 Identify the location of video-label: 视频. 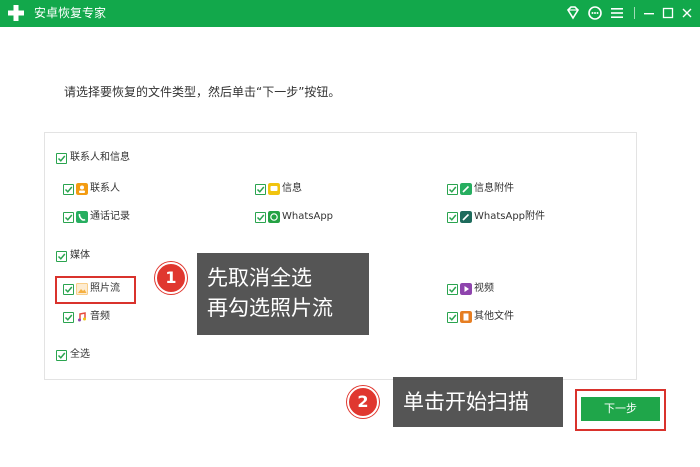
(484, 288).